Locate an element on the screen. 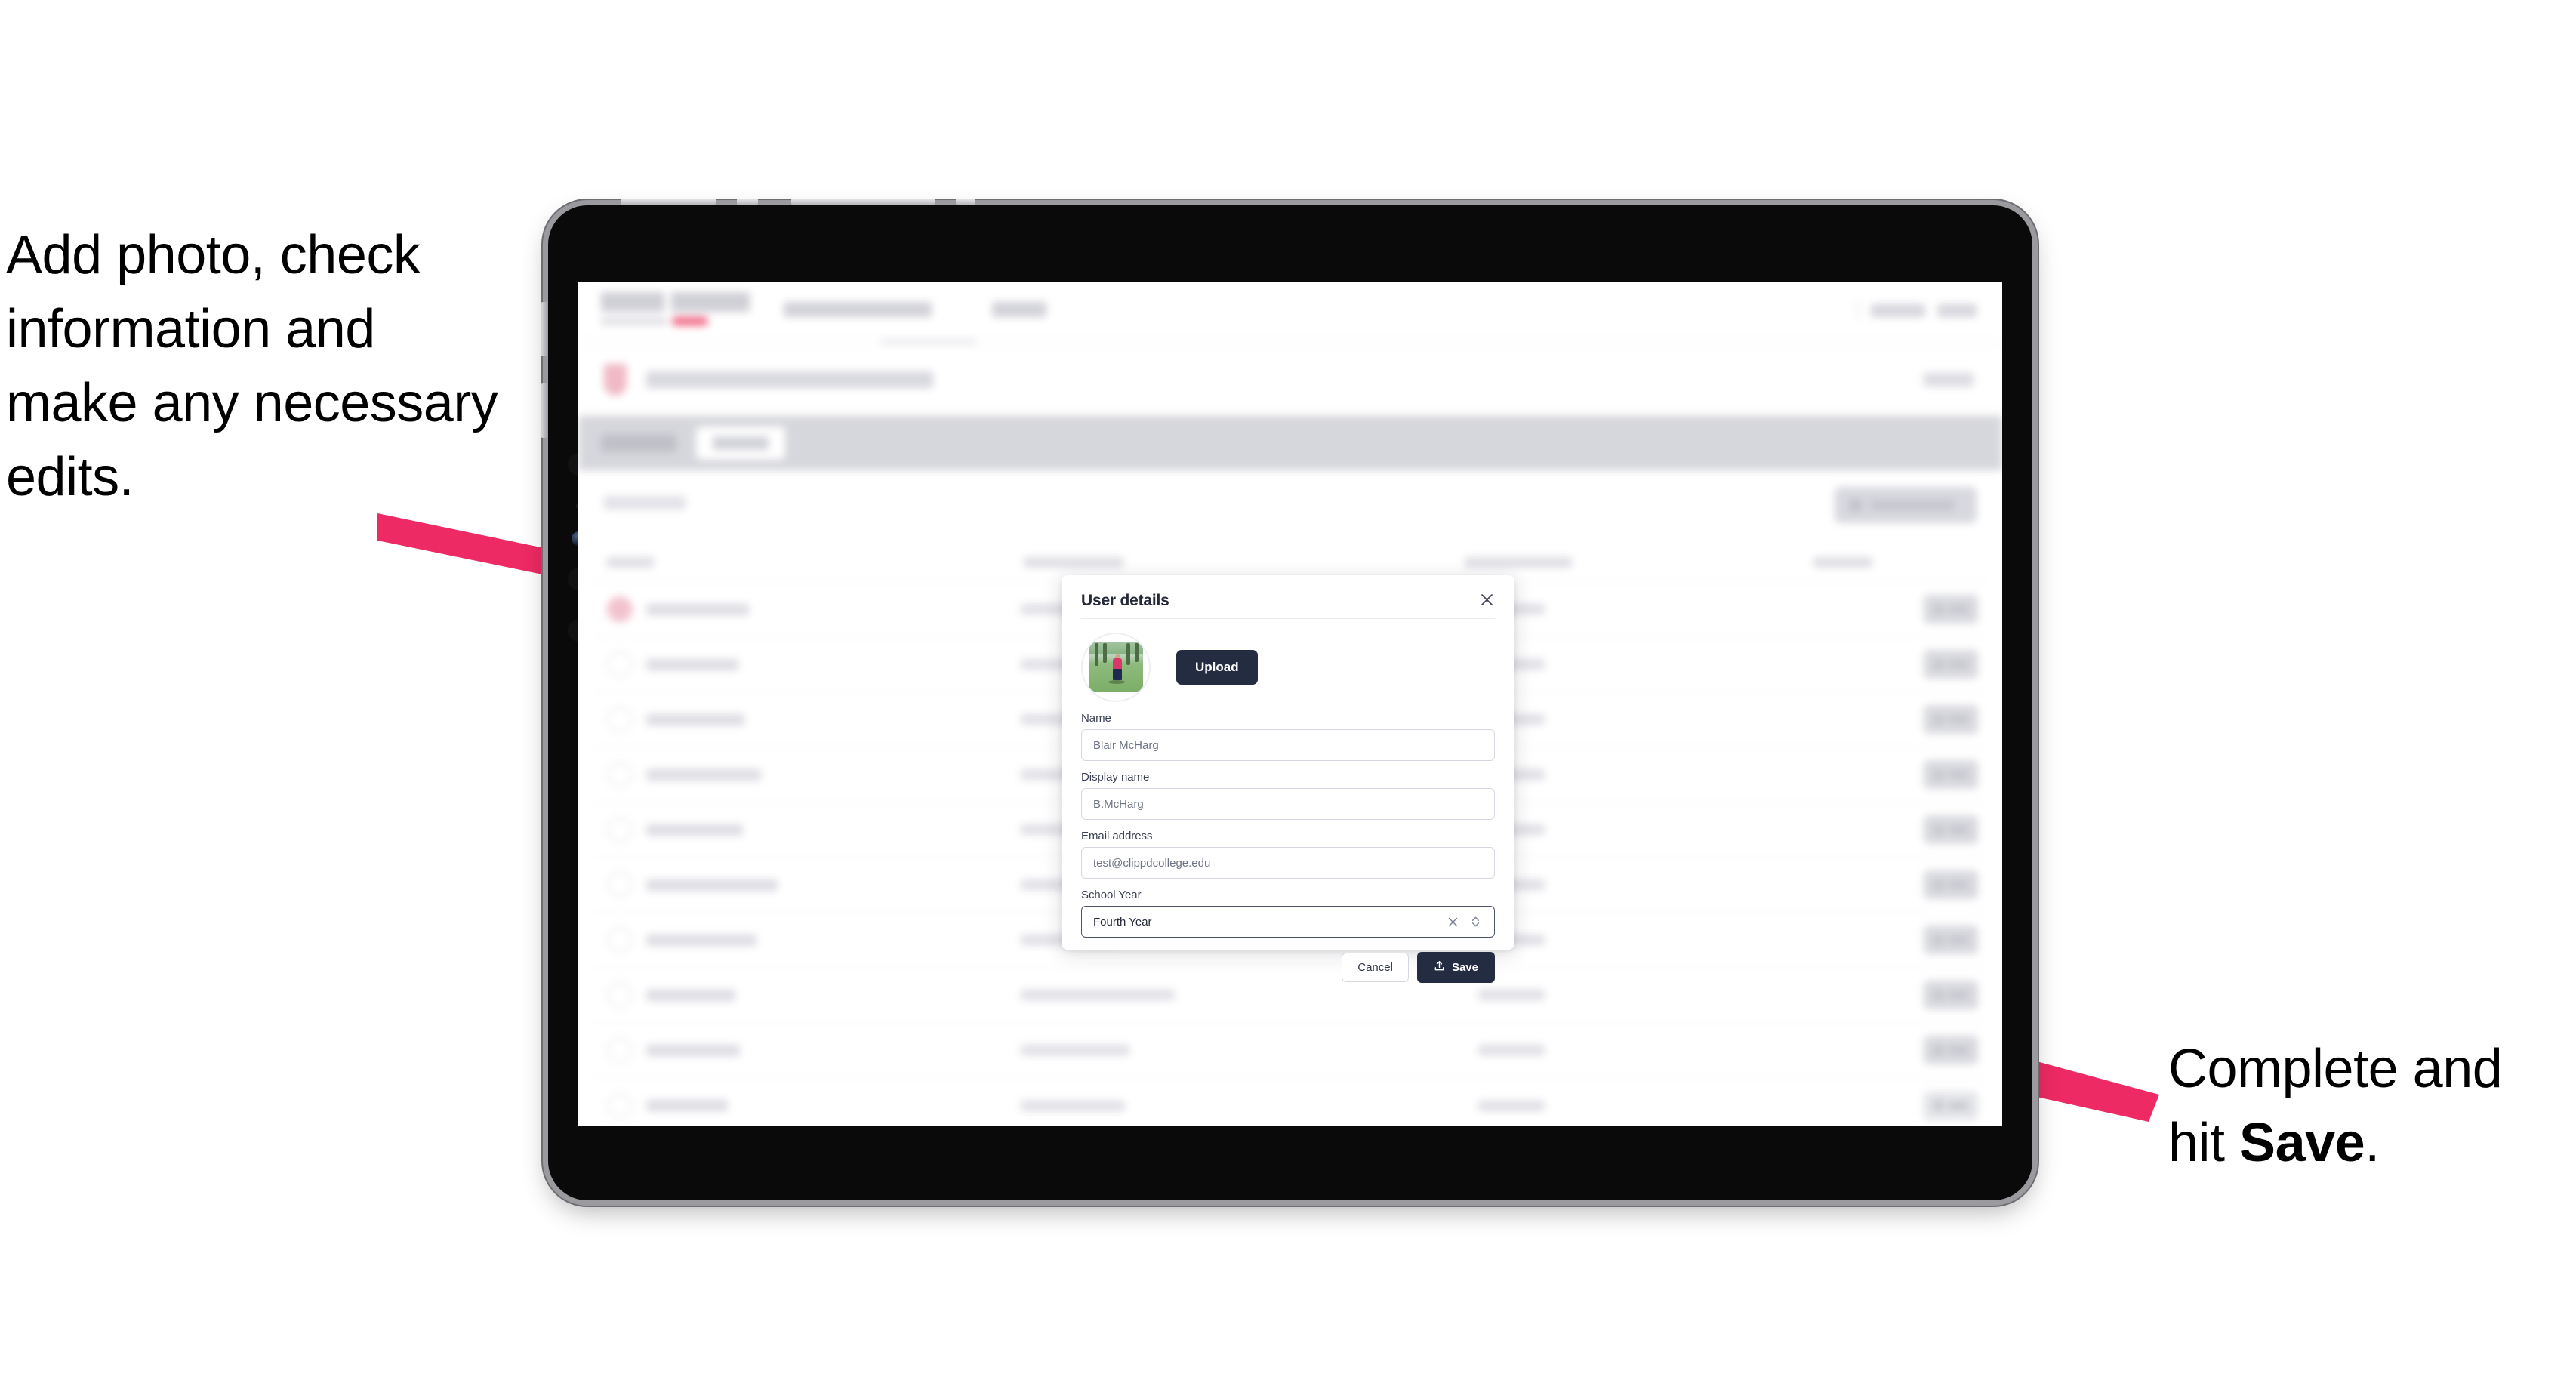  clear-icon is located at coordinates (1452, 921).